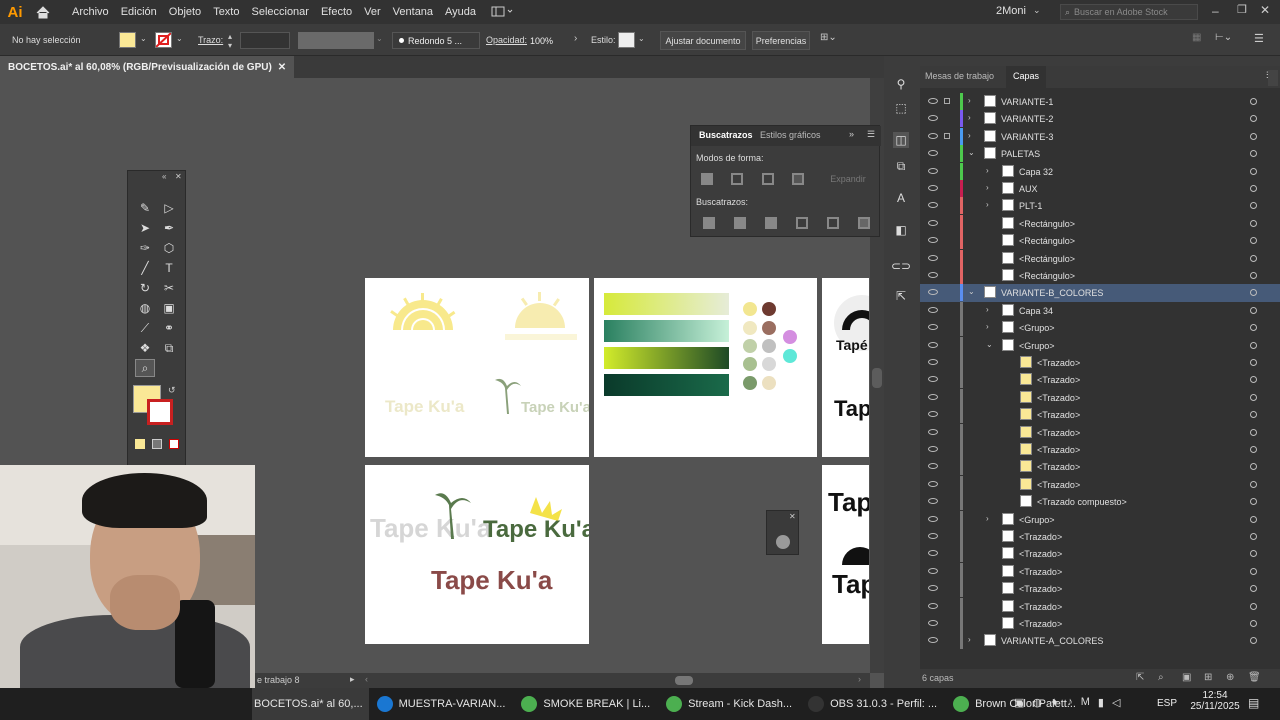 The width and height of the screenshot is (1280, 720). I want to click on close-window-button: ✕, so click(1265, 10).